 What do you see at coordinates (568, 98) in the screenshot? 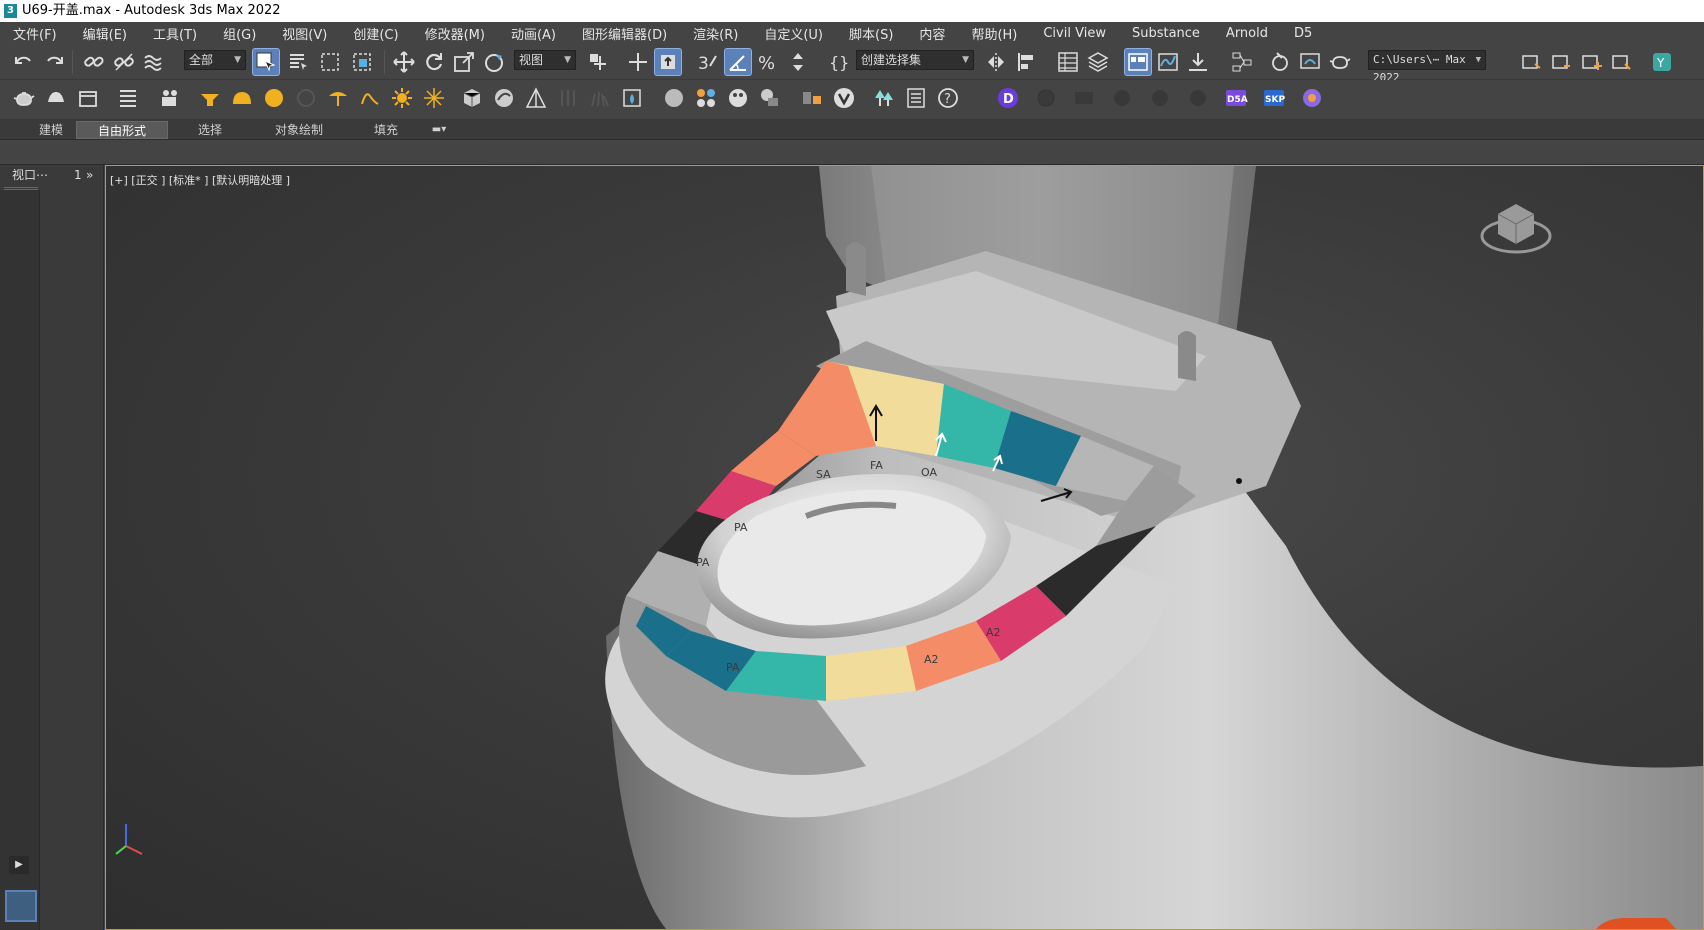
I see `scatter-icon` at bounding box center [568, 98].